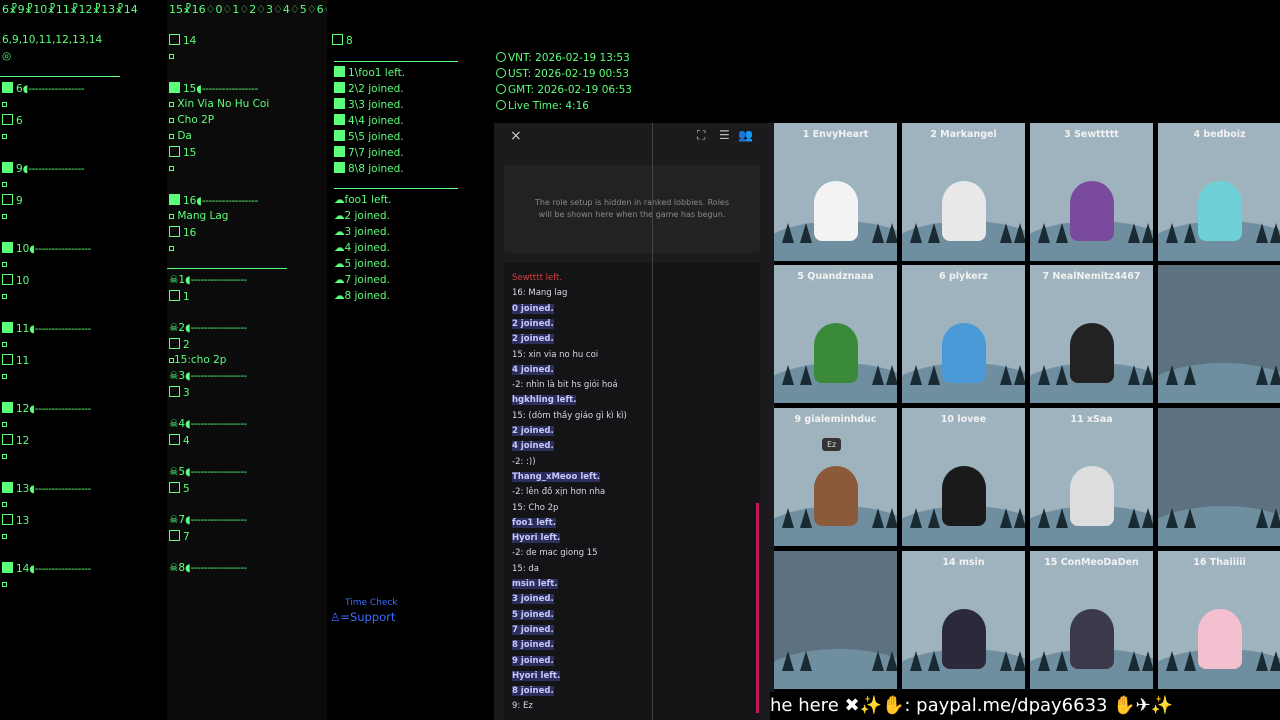  Describe the element at coordinates (208, 568) in the screenshot. I see `dead-group-header: ☠8◖-----------------` at that location.